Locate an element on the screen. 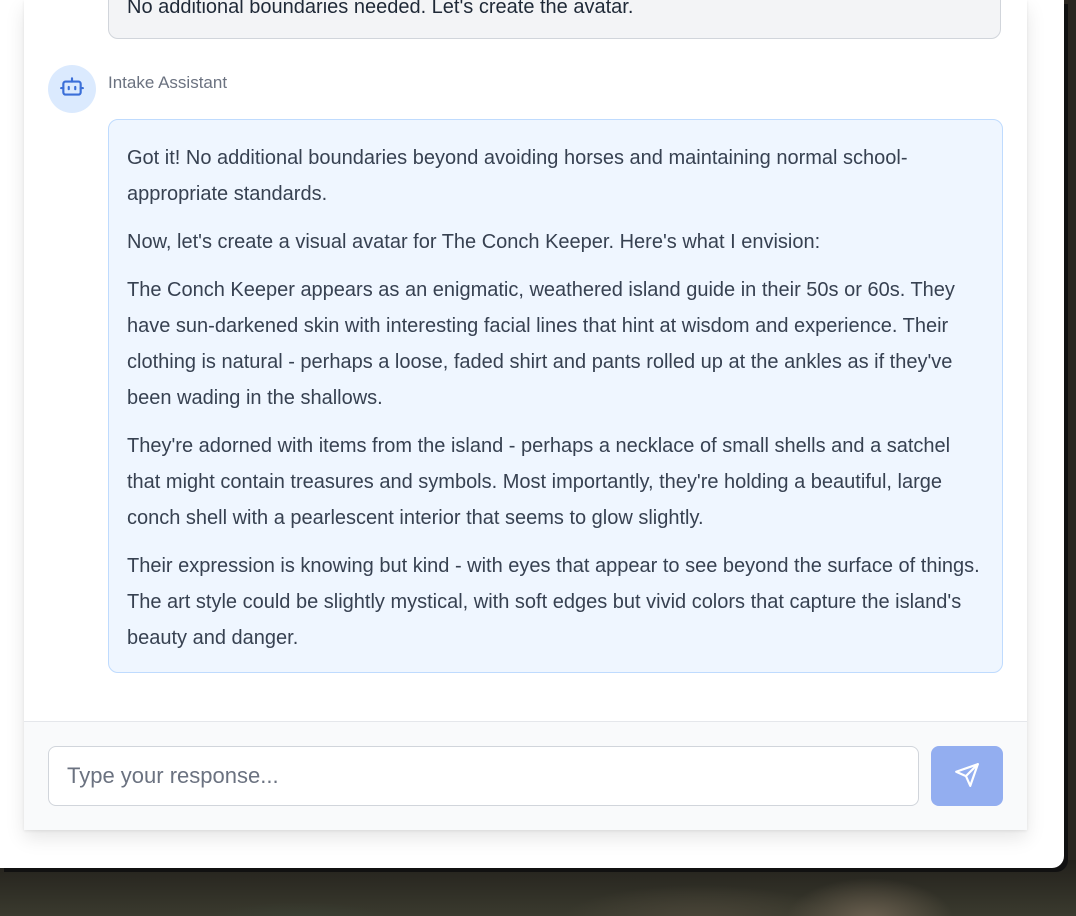  response-input is located at coordinates (483, 776).